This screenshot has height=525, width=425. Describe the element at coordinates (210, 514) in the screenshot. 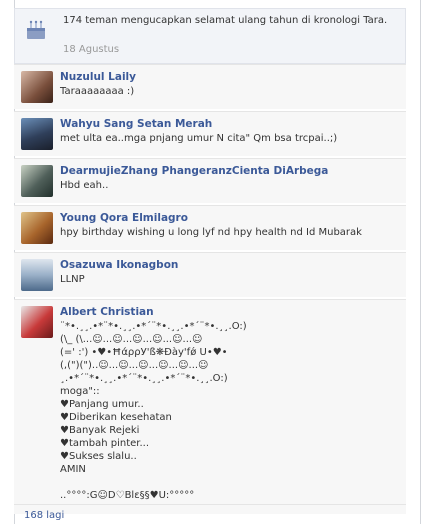

I see `more-posts-bar: 168 lagi` at that location.